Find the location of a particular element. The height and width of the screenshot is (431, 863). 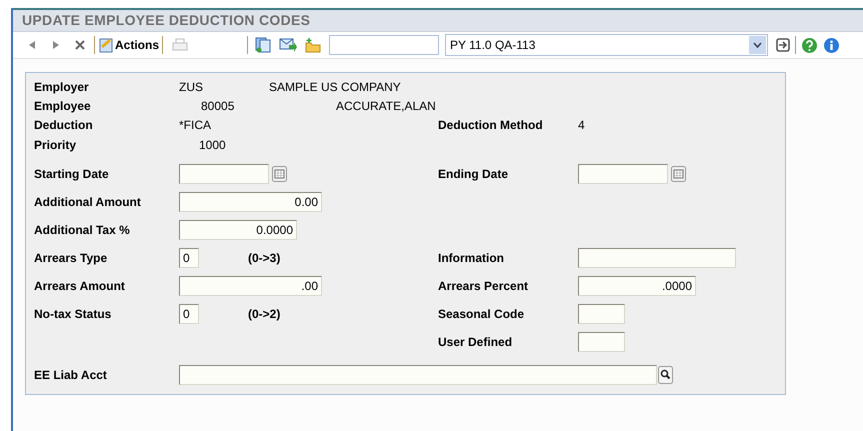

input-field: 0.0000 is located at coordinates (238, 230).